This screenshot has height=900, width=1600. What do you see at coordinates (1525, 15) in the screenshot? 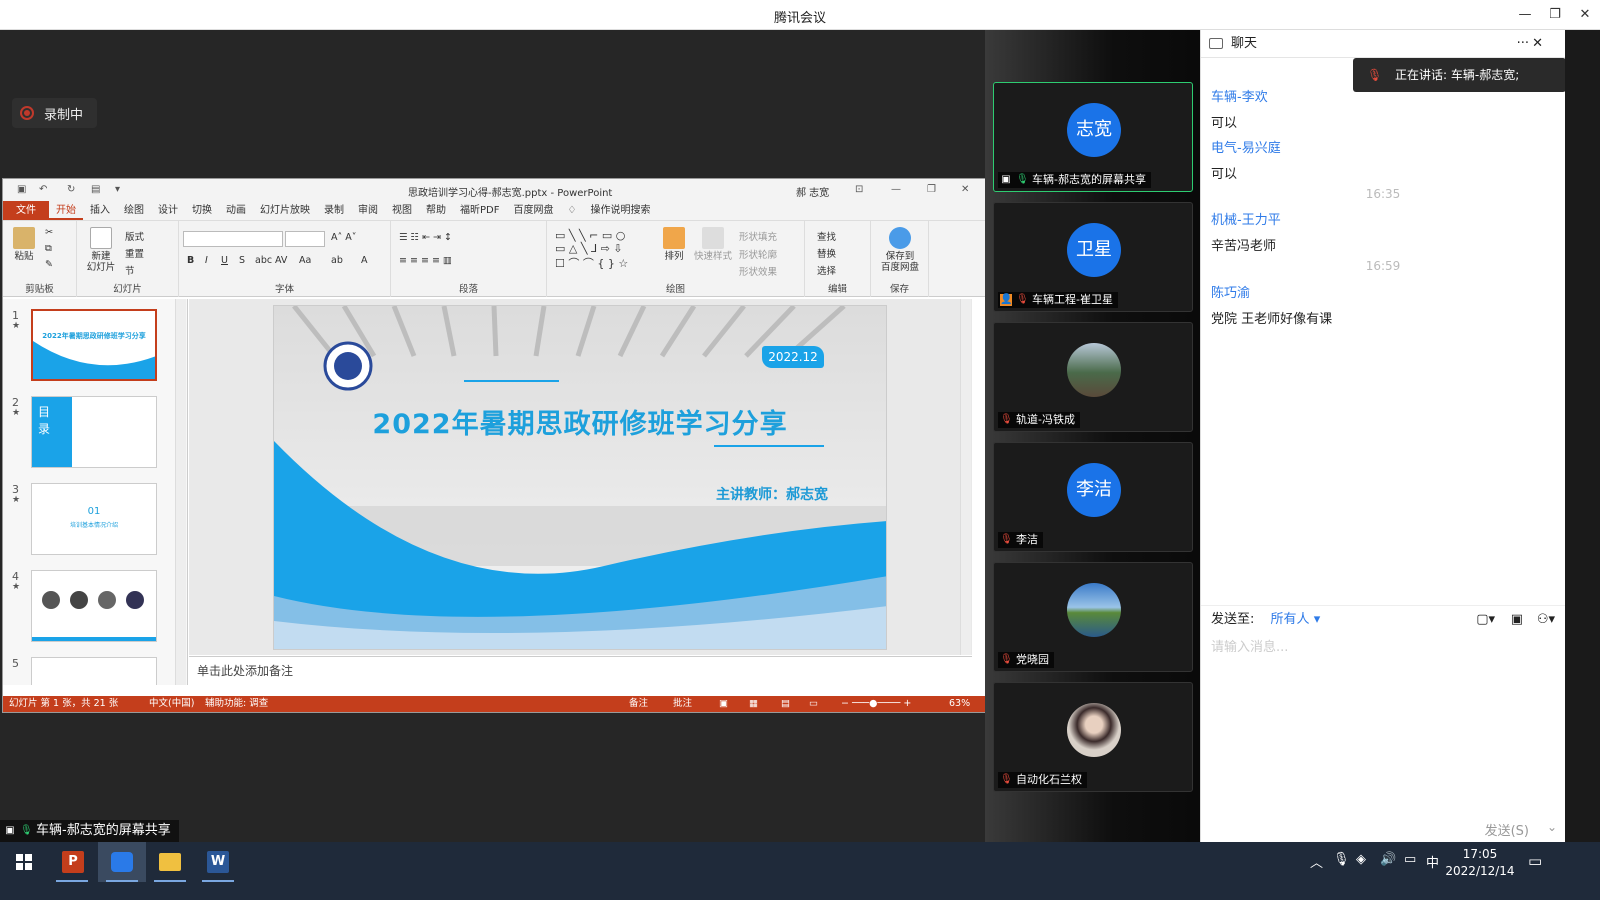
I see `minimize-icon: —` at bounding box center [1525, 15].